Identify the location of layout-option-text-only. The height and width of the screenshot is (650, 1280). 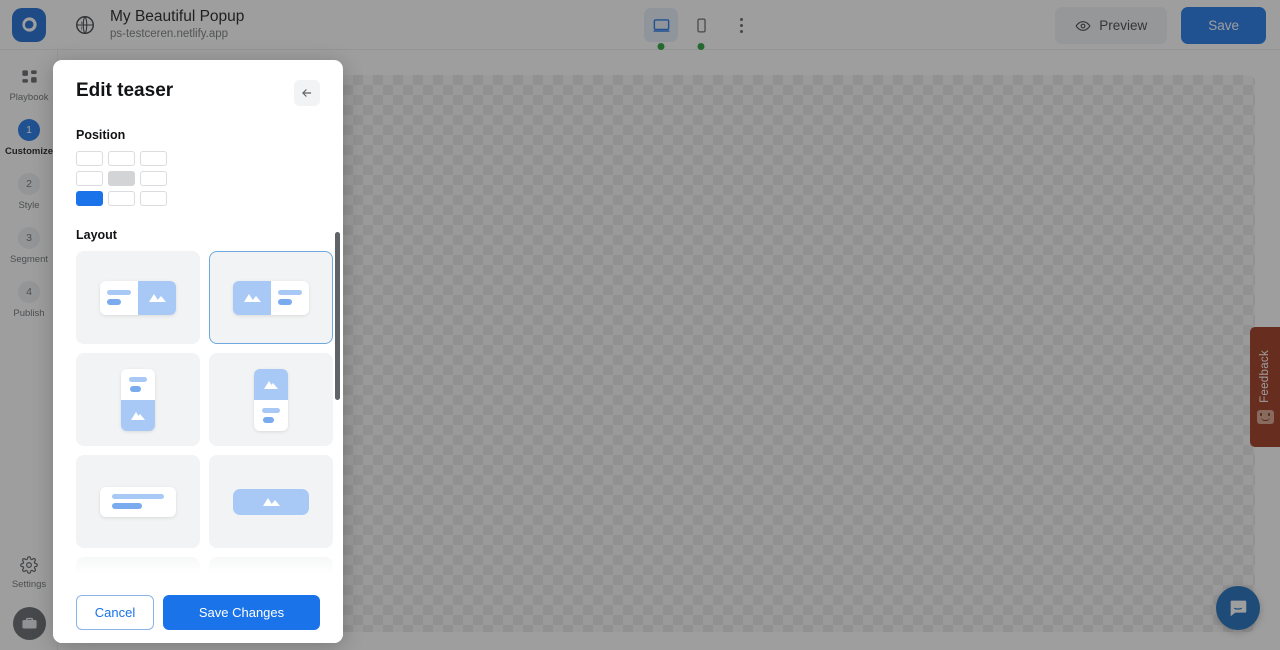
(138, 501).